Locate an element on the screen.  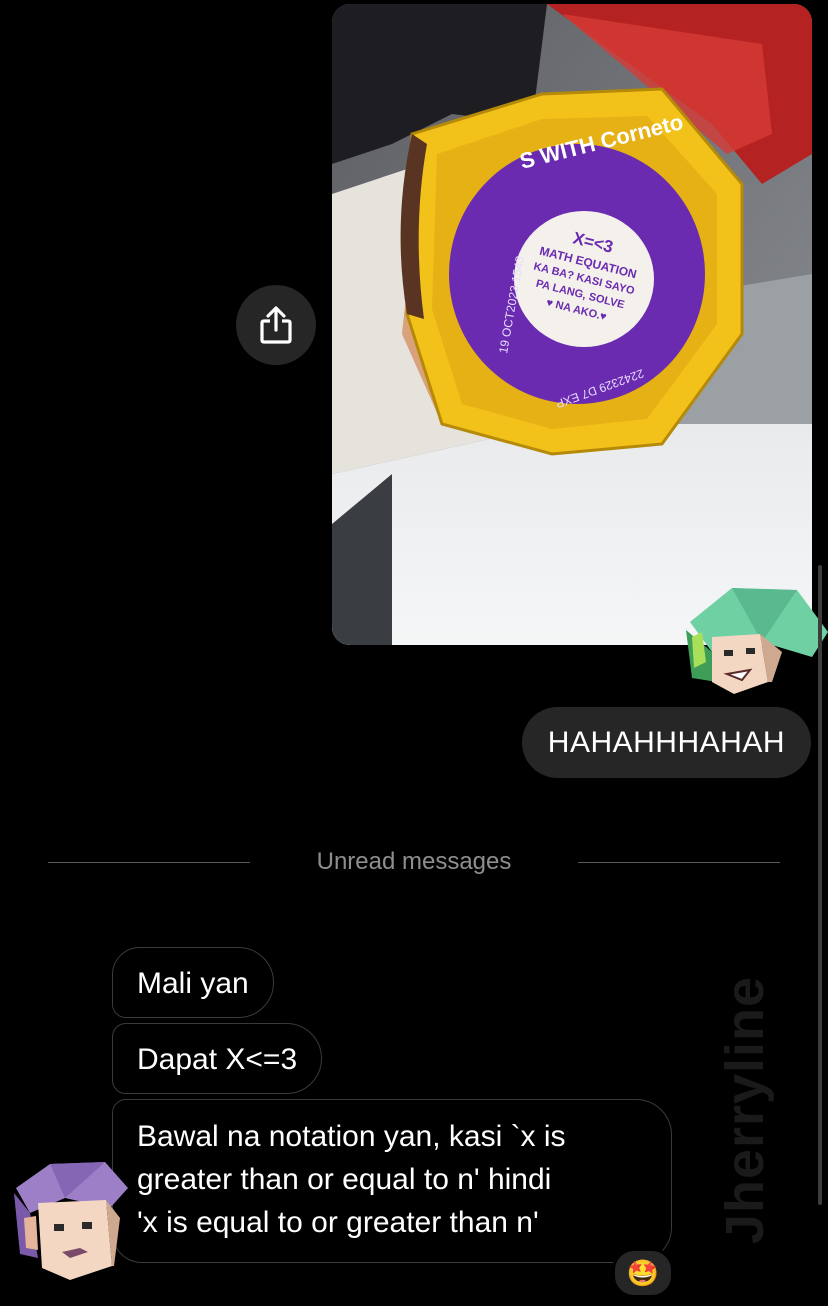
outgoing-message: HAHAHHHAHAH is located at coordinates (666, 742).